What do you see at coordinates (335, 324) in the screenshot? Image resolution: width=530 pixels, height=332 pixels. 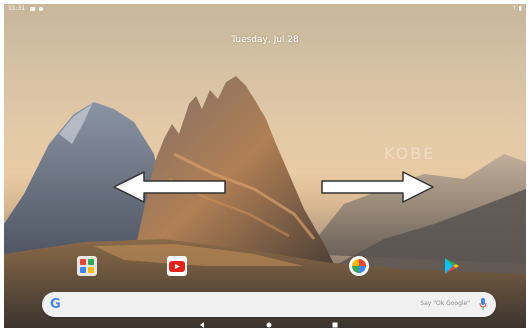 I see `recents-icon` at bounding box center [335, 324].